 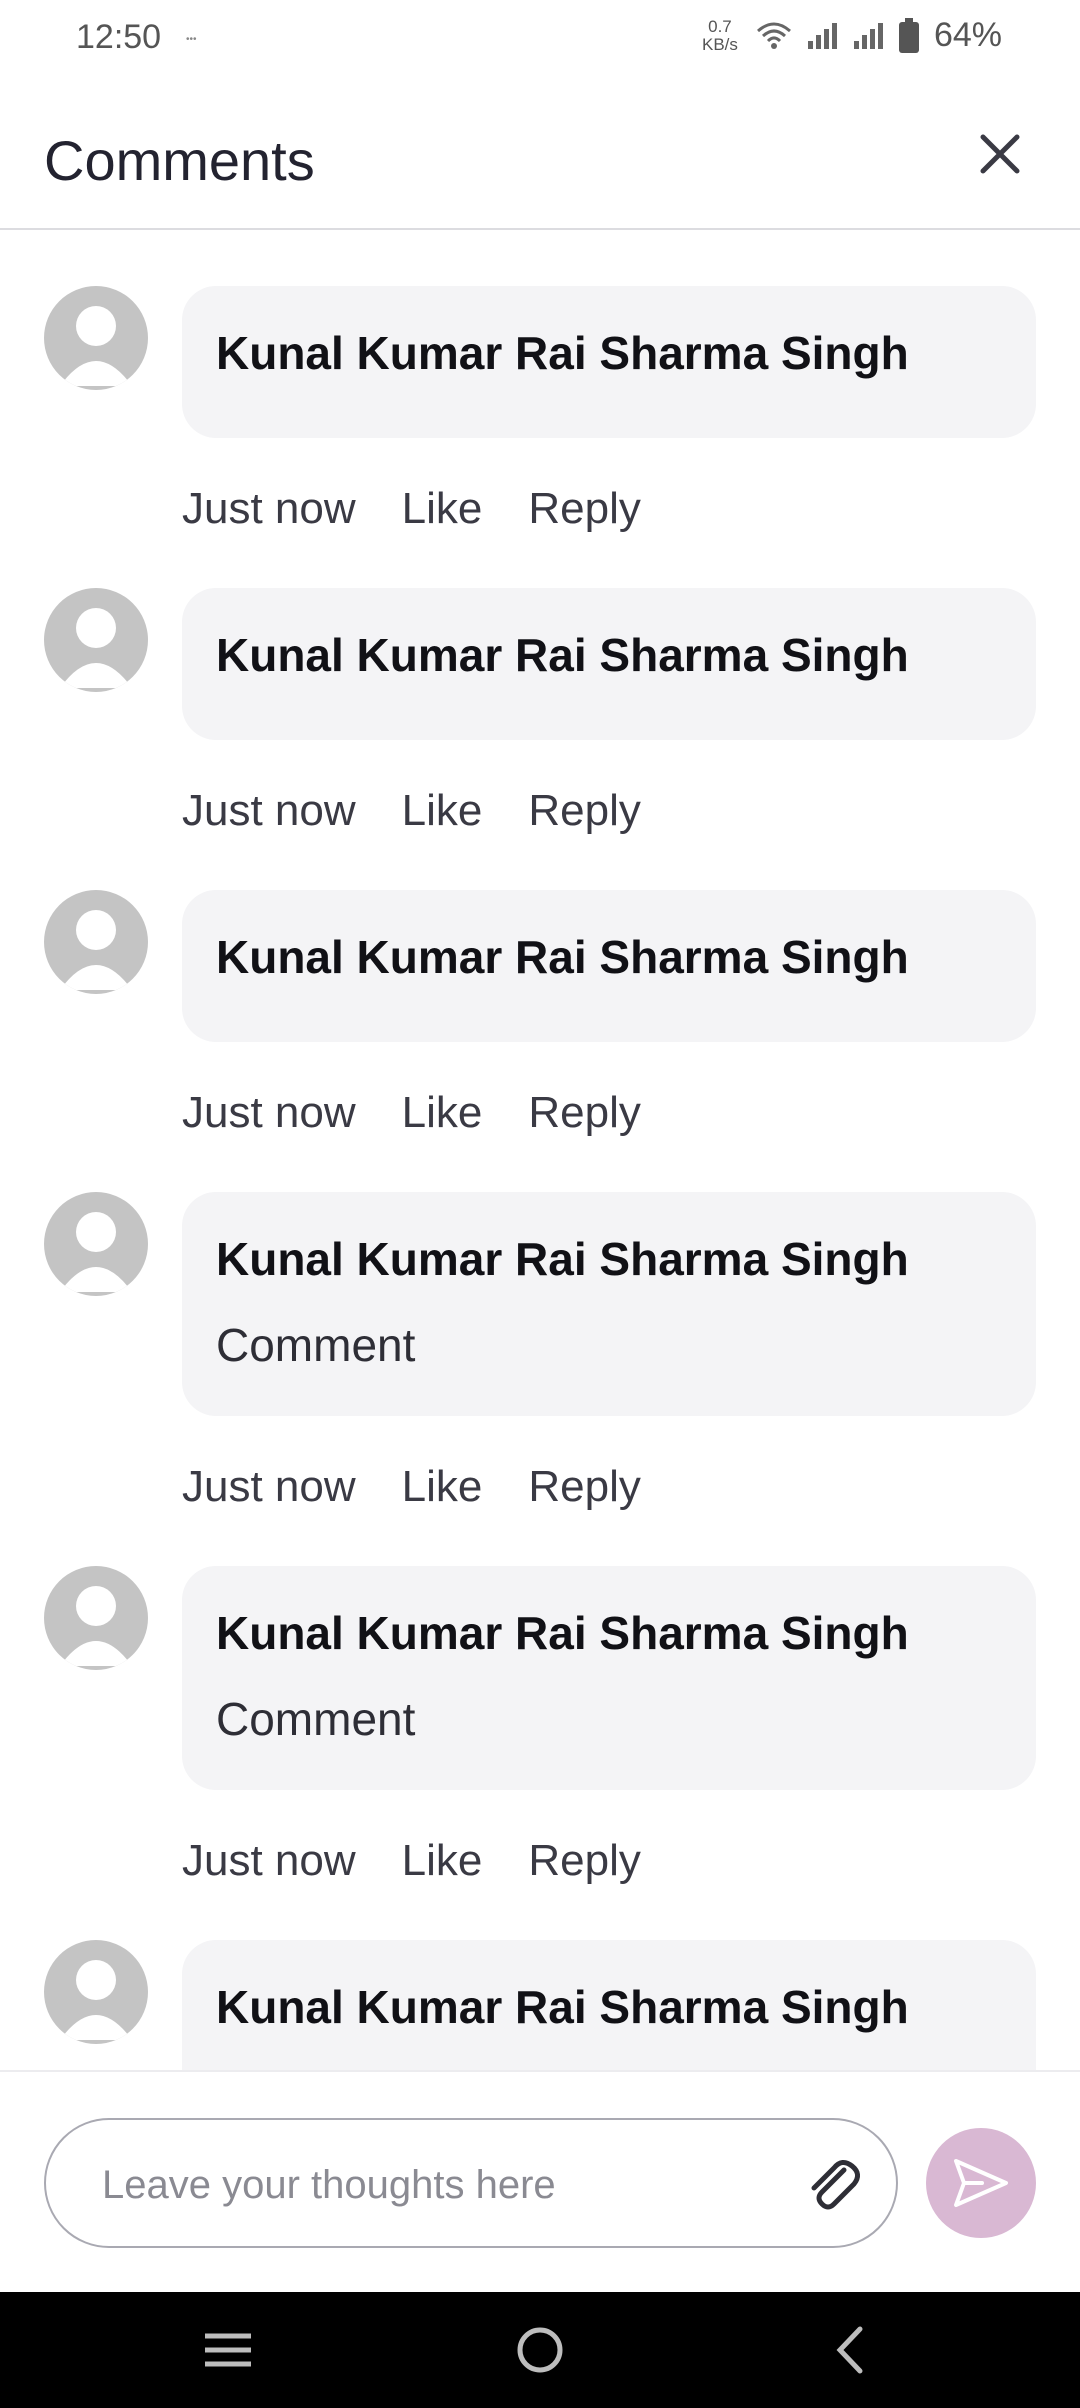 I want to click on system-nav-bar, so click(x=540, y=2350).